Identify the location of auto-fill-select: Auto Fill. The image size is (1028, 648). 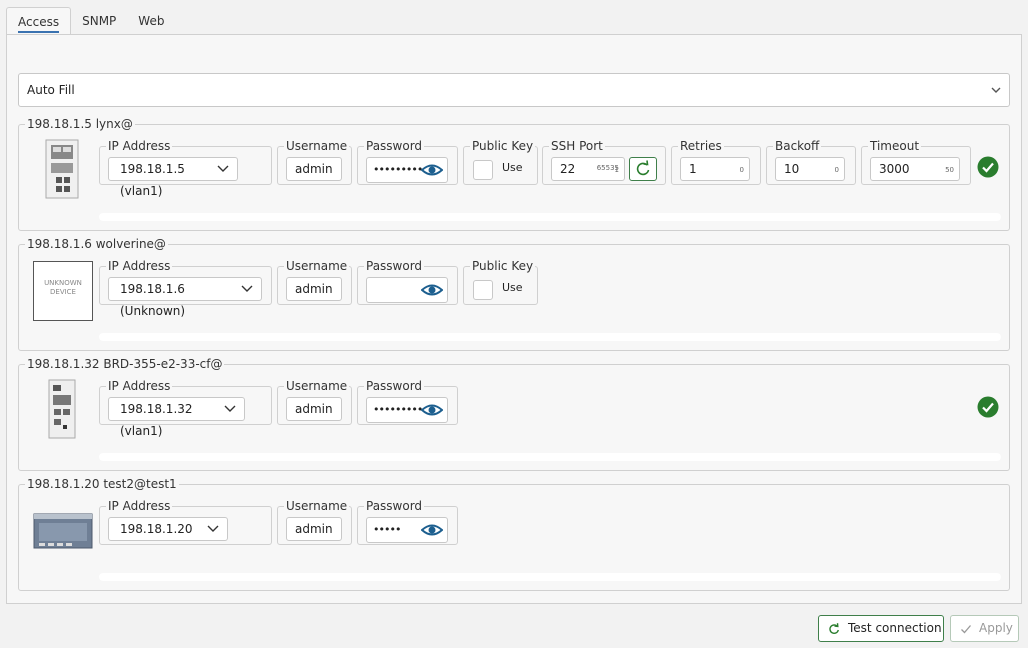
(514, 90).